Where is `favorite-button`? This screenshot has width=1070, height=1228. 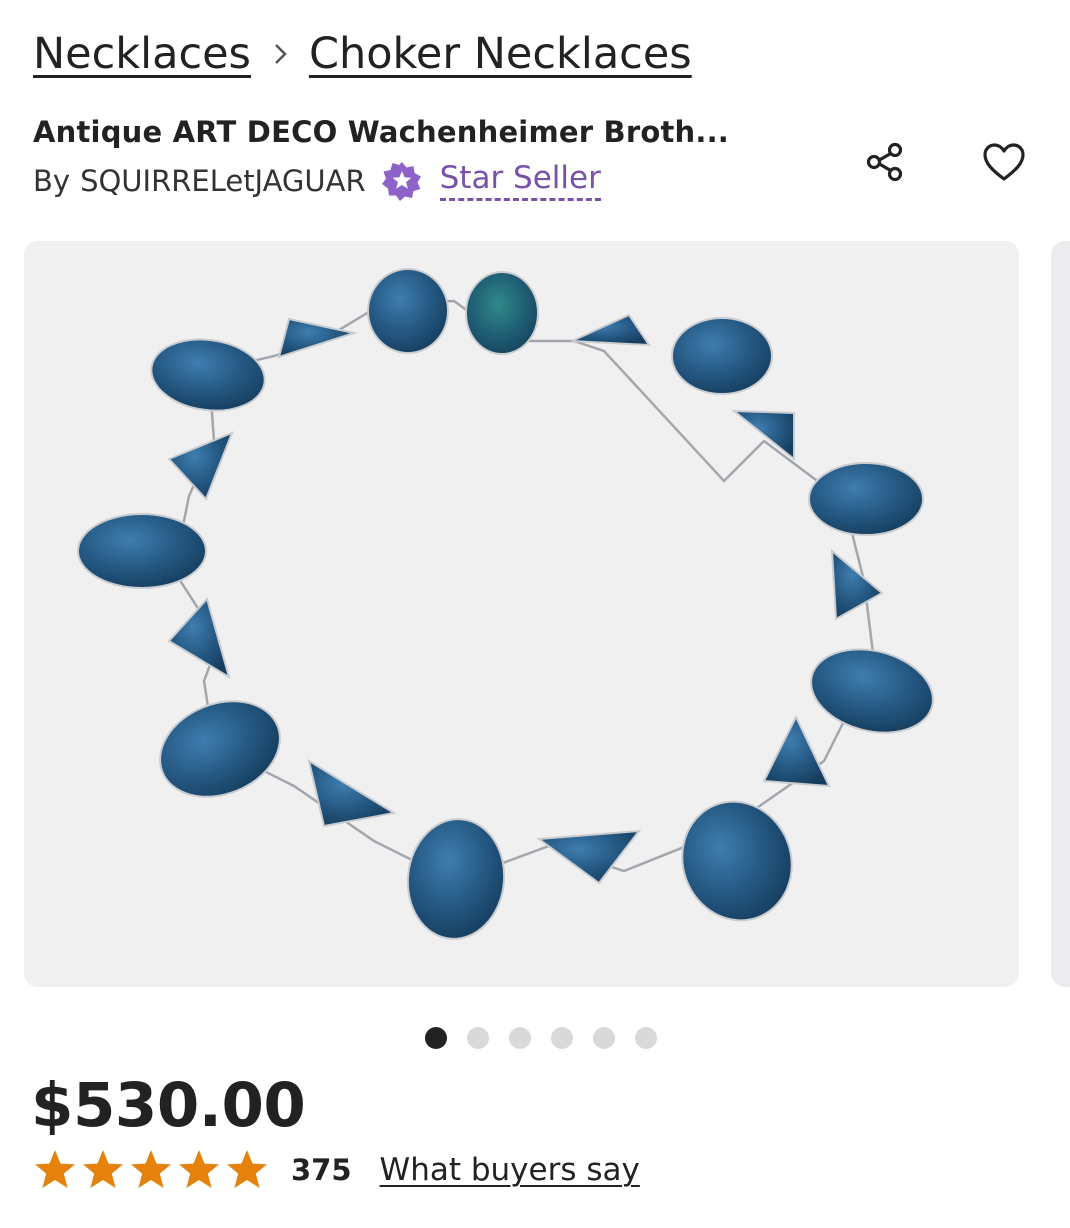
favorite-button is located at coordinates (1004, 162).